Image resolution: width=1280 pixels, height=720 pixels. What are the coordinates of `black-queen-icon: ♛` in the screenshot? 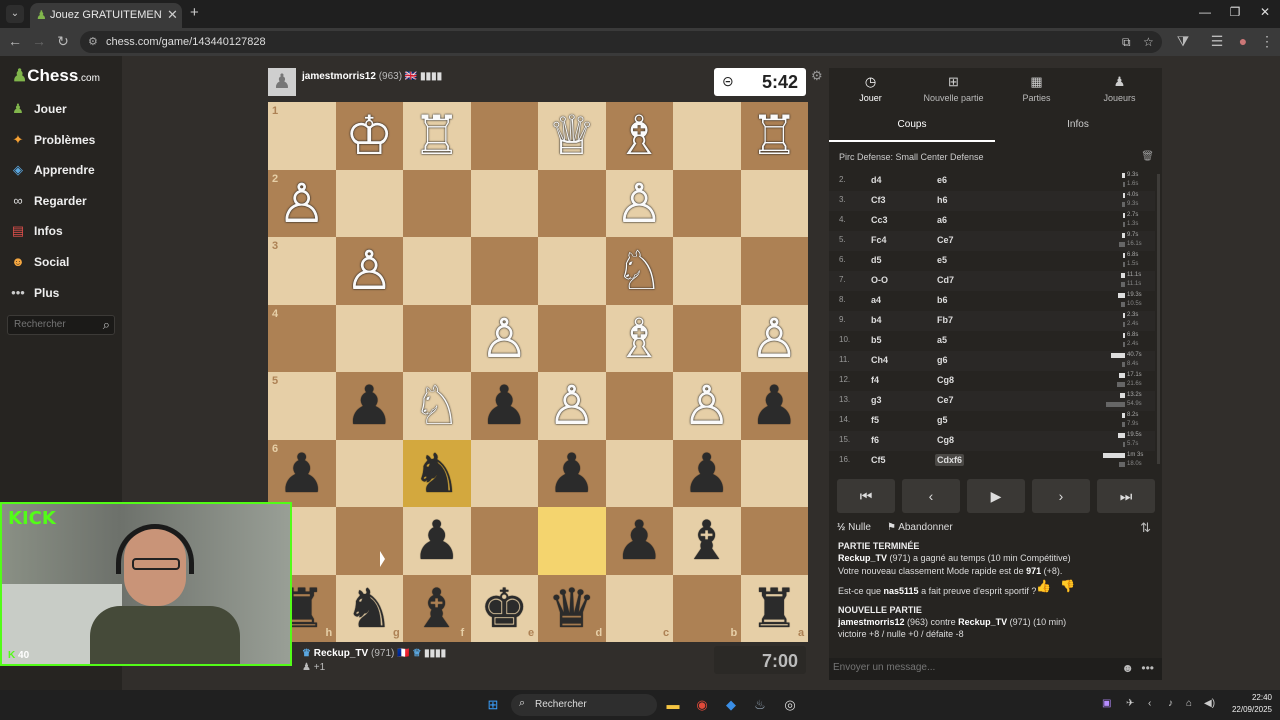 It's located at (572, 609).